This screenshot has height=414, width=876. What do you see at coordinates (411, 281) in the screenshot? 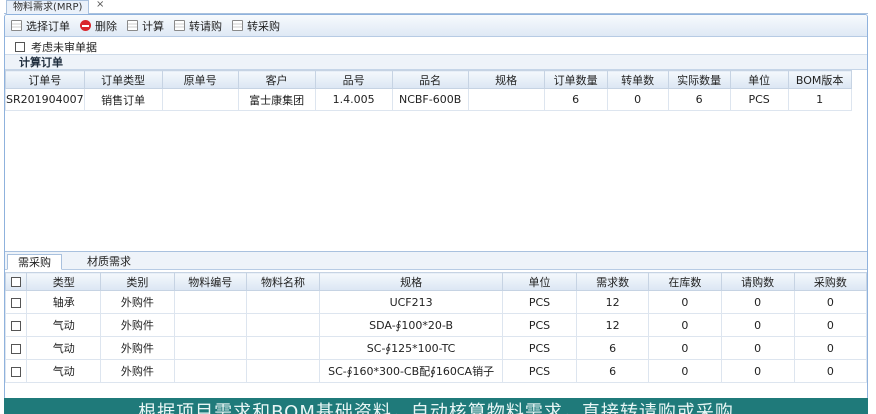
I see `requirements-column-header: 规格` at bounding box center [411, 281].